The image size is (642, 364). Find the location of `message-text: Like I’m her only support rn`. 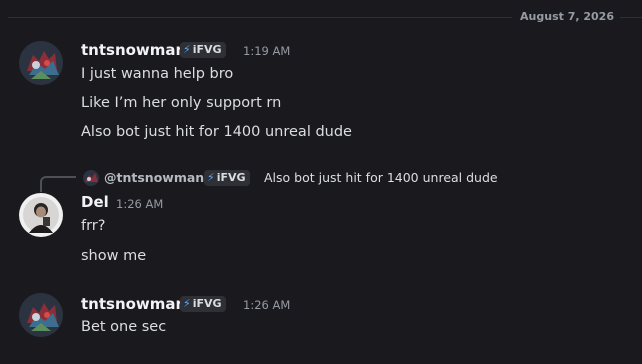

message-text: Like I’m her only support rn is located at coordinates (181, 103).